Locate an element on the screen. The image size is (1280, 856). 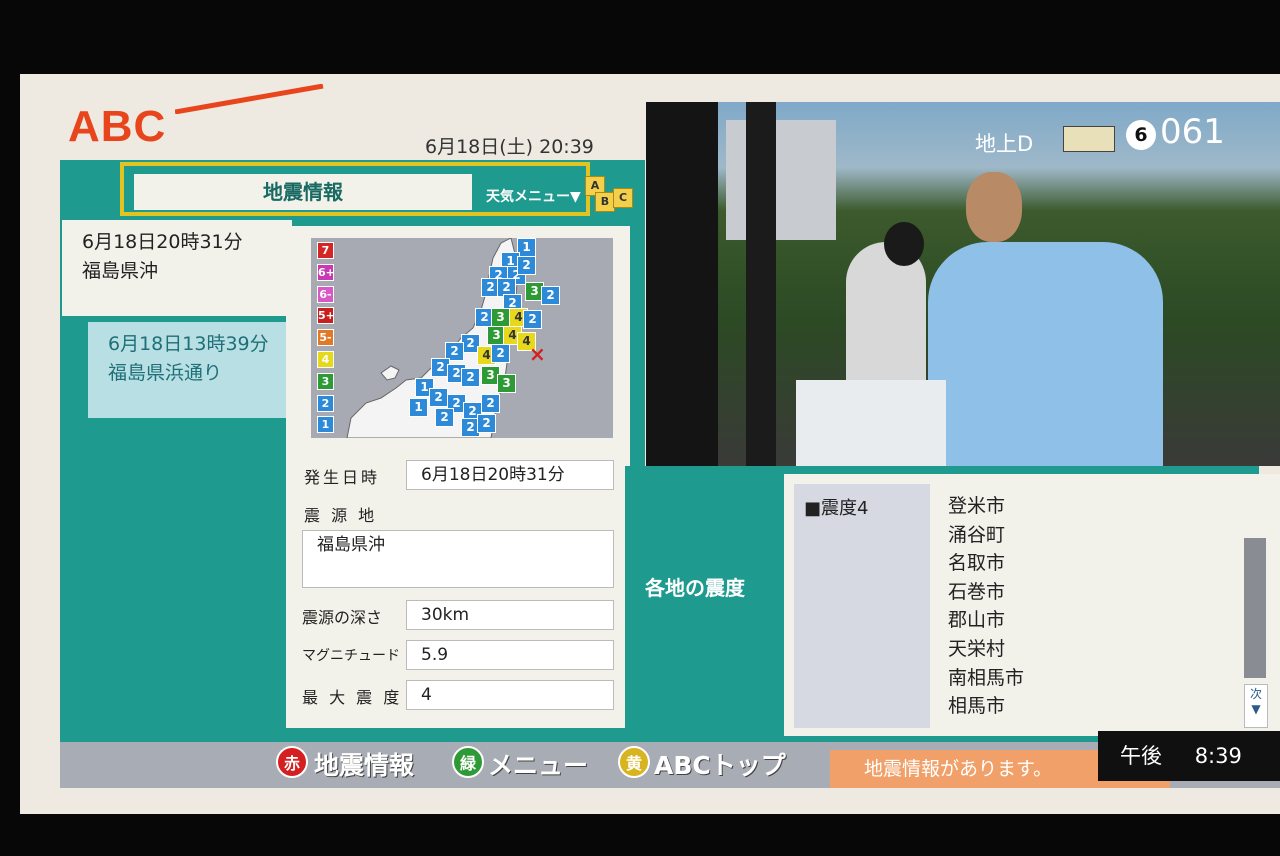
green-key-label: メニュー is located at coordinates (538, 764).